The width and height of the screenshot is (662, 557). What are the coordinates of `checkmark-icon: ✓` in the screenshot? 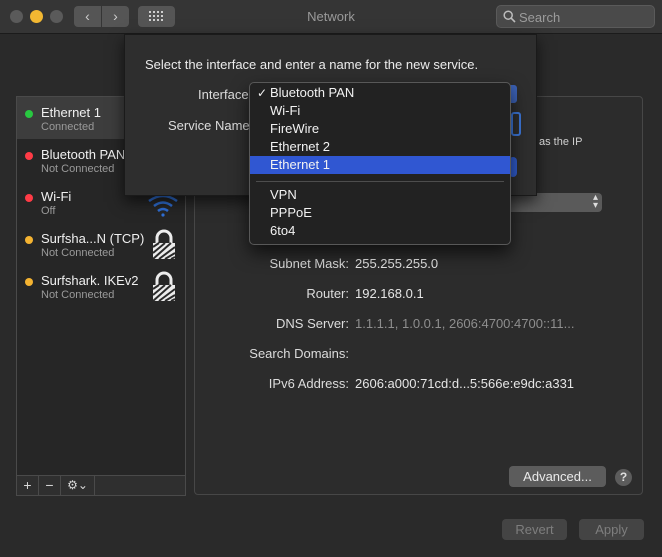 It's located at (262, 93).